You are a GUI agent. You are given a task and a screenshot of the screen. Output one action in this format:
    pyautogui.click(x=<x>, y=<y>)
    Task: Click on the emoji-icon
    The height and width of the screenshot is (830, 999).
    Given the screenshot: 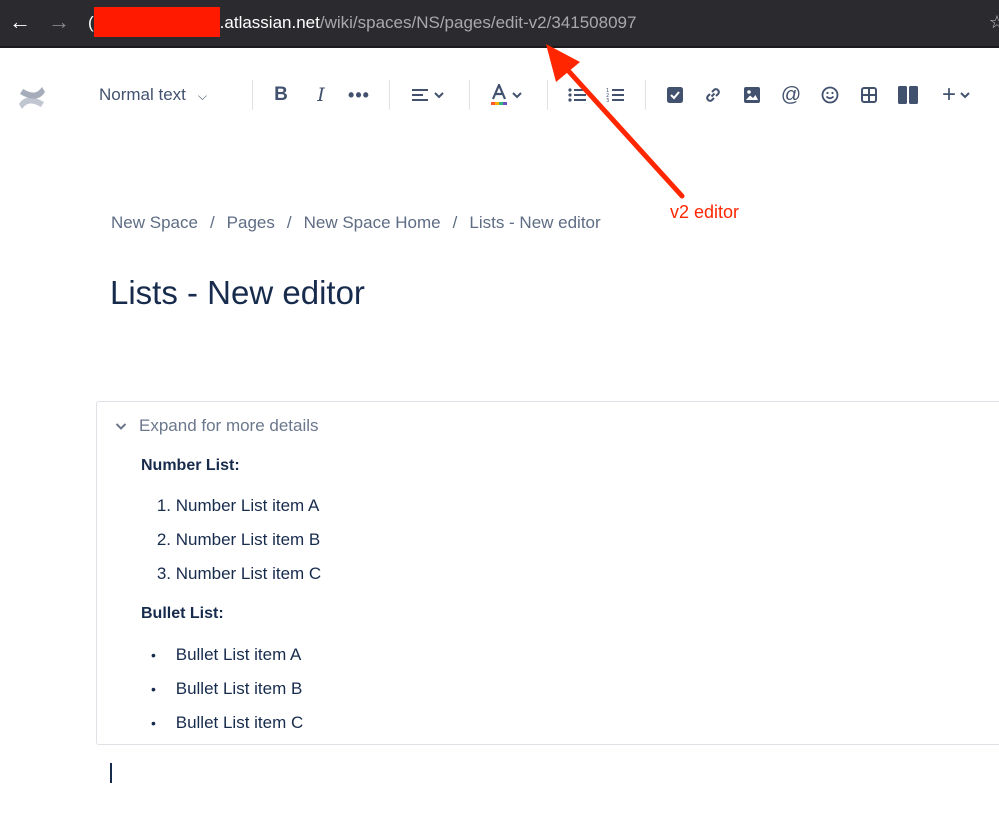 What is the action you would take?
    pyautogui.click(x=830, y=95)
    